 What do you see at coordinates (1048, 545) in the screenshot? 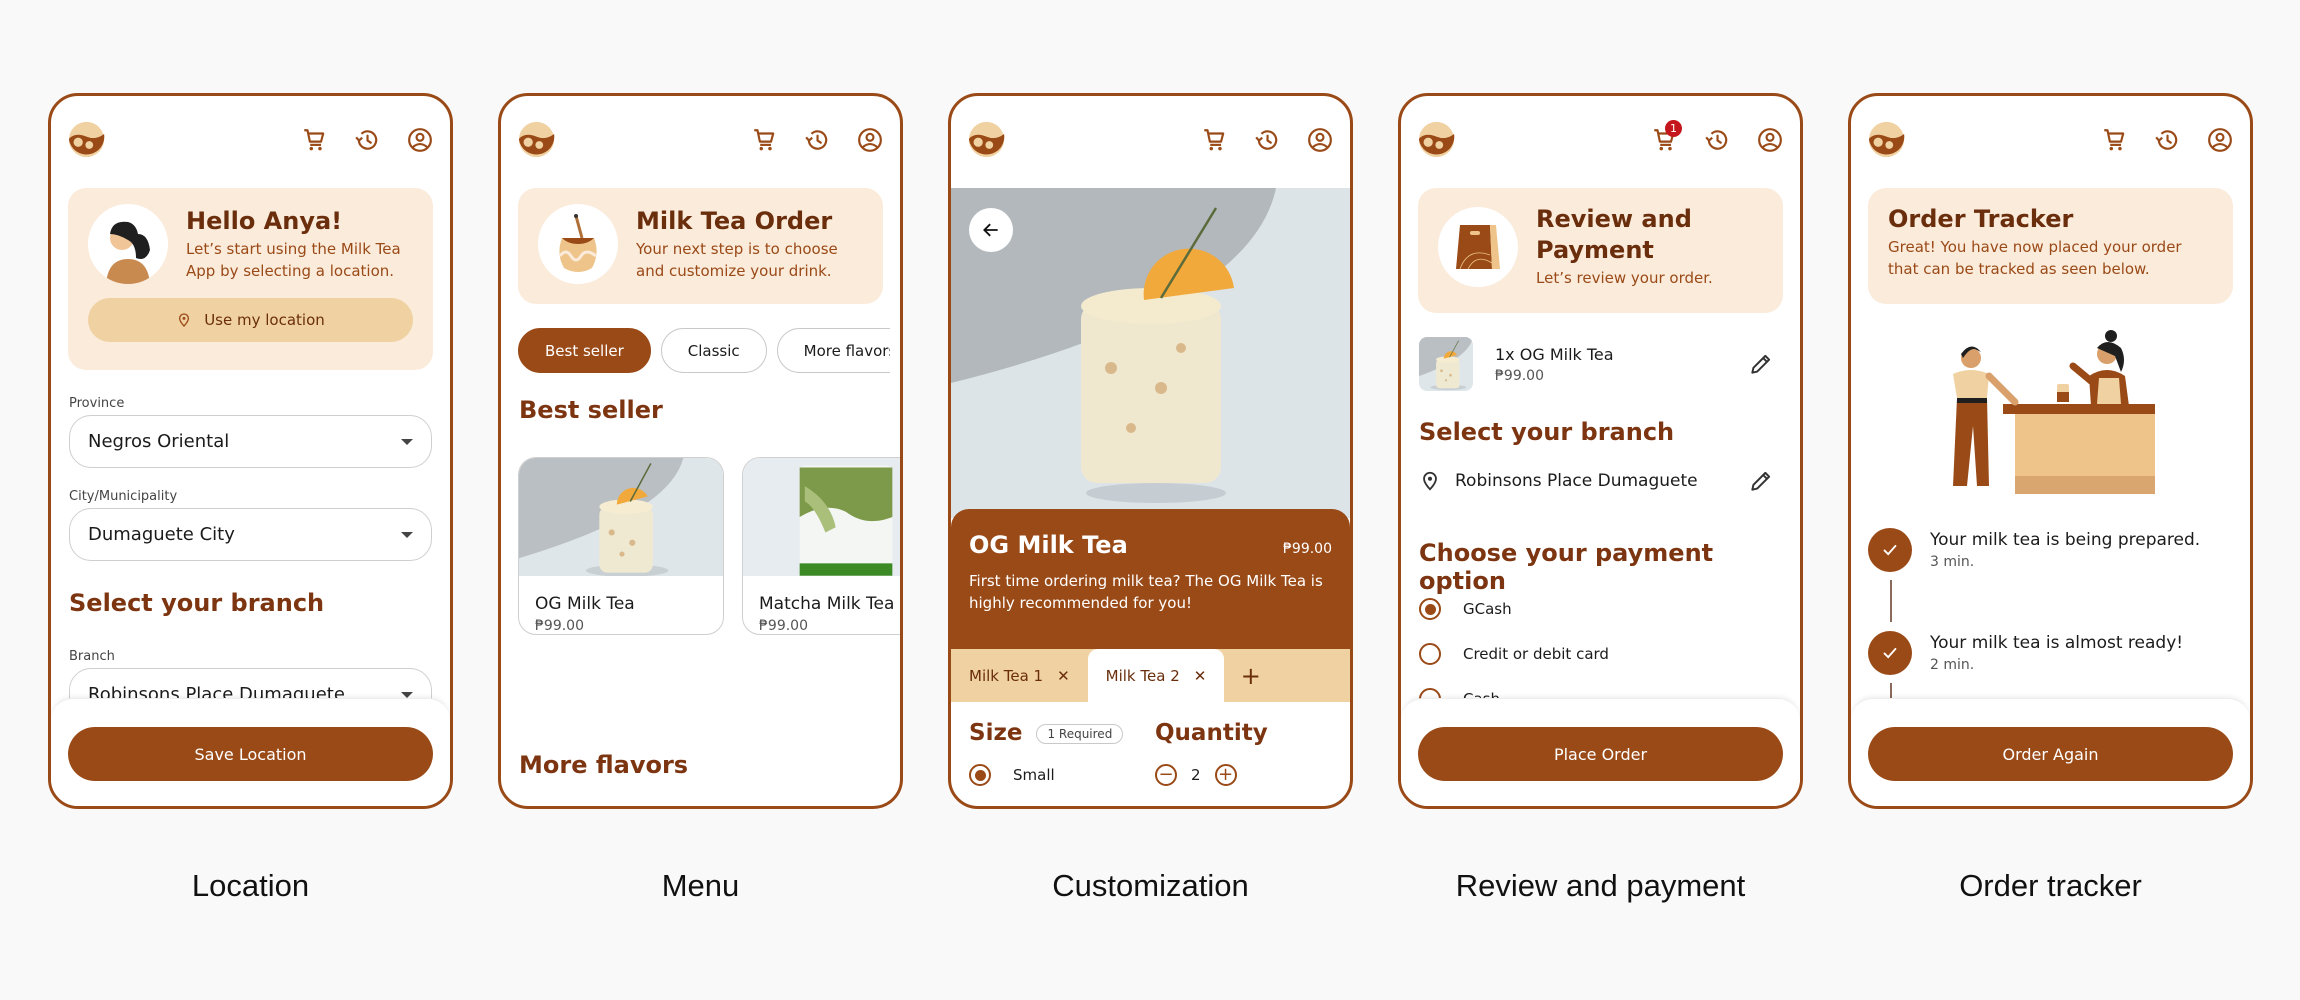
I see `product-name: OG Milk Tea` at bounding box center [1048, 545].